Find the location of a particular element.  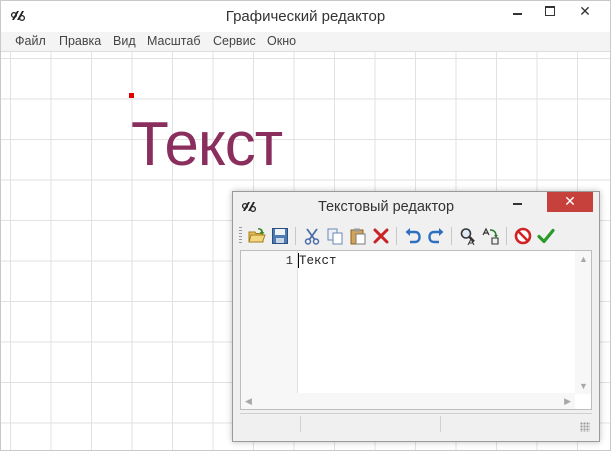

cancel-icon is located at coordinates (523, 236).